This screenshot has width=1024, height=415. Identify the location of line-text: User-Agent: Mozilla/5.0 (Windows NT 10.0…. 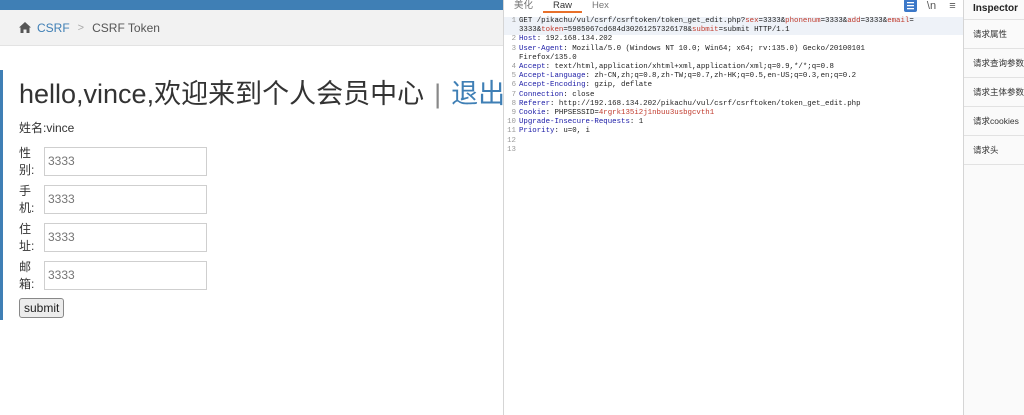
(692, 49).